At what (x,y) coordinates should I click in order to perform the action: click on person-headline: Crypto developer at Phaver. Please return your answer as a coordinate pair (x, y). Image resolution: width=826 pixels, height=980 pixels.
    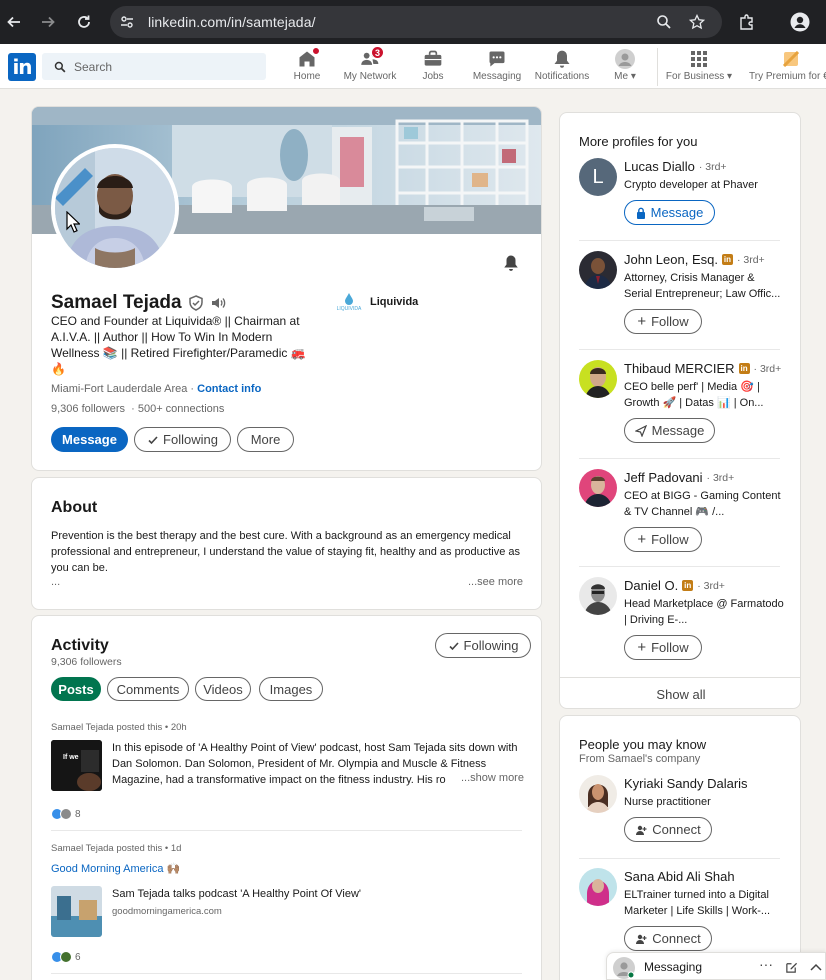
    Looking at the image, I should click on (691, 185).